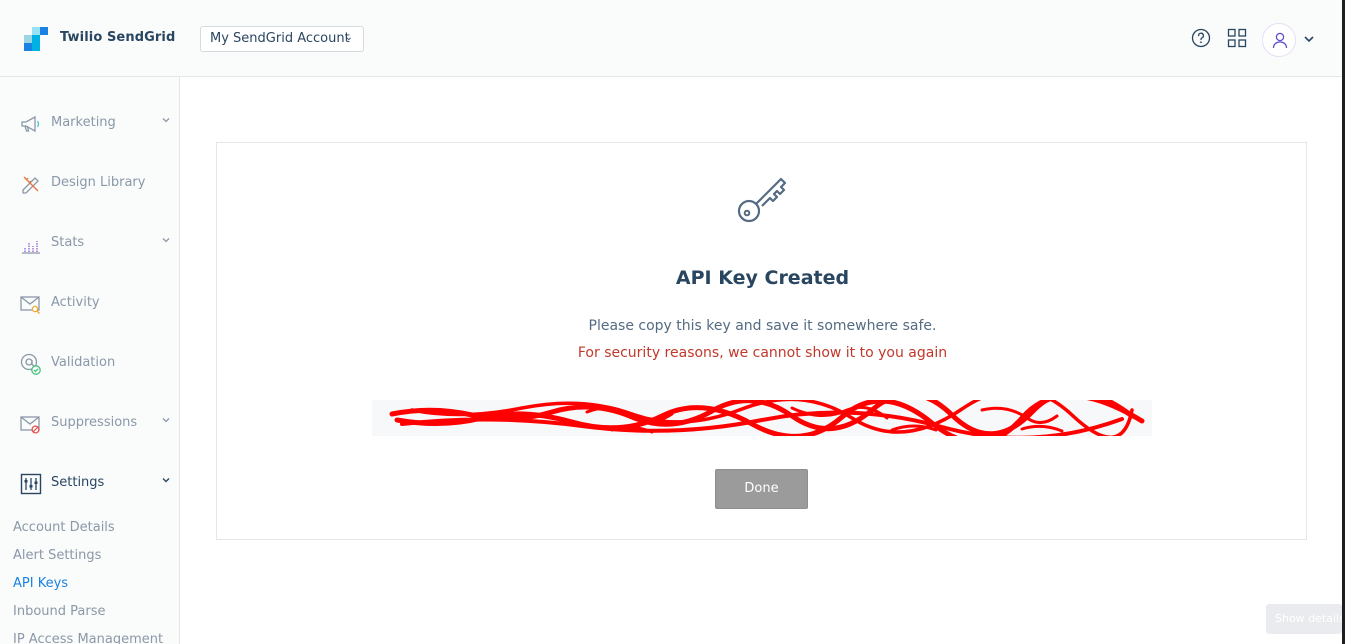 This screenshot has width=1345, height=644. What do you see at coordinates (98, 182) in the screenshot?
I see `sidebar-item-label: Design Library` at bounding box center [98, 182].